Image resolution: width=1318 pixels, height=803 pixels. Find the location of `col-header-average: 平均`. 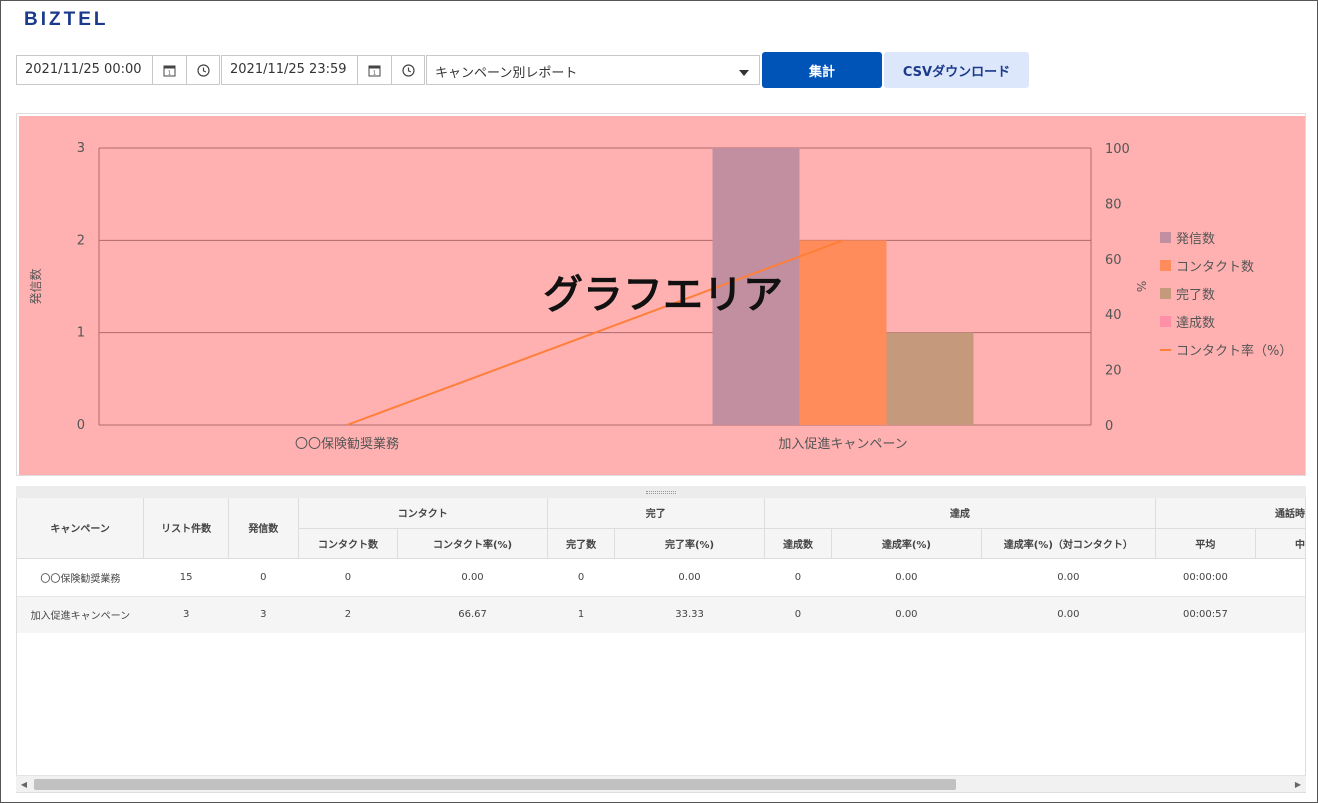

col-header-average: 平均 is located at coordinates (1205, 543).